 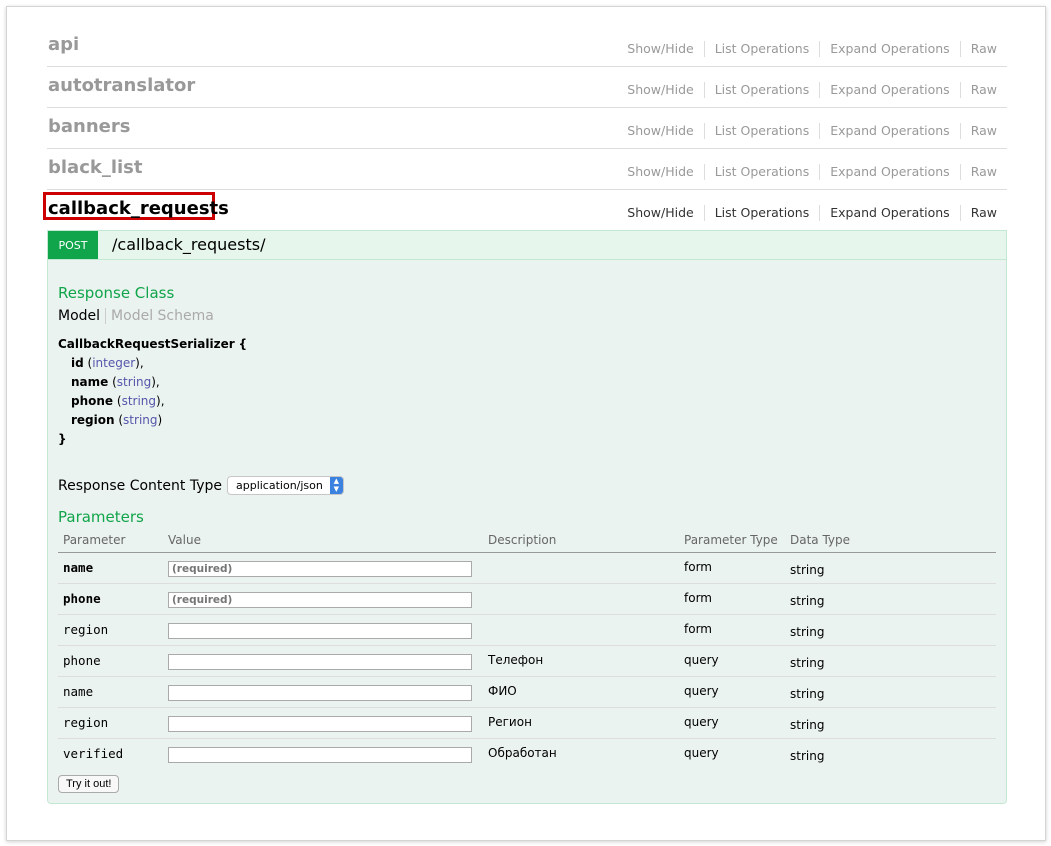 What do you see at coordinates (581, 692) in the screenshot?
I see `param-description: ФИО` at bounding box center [581, 692].